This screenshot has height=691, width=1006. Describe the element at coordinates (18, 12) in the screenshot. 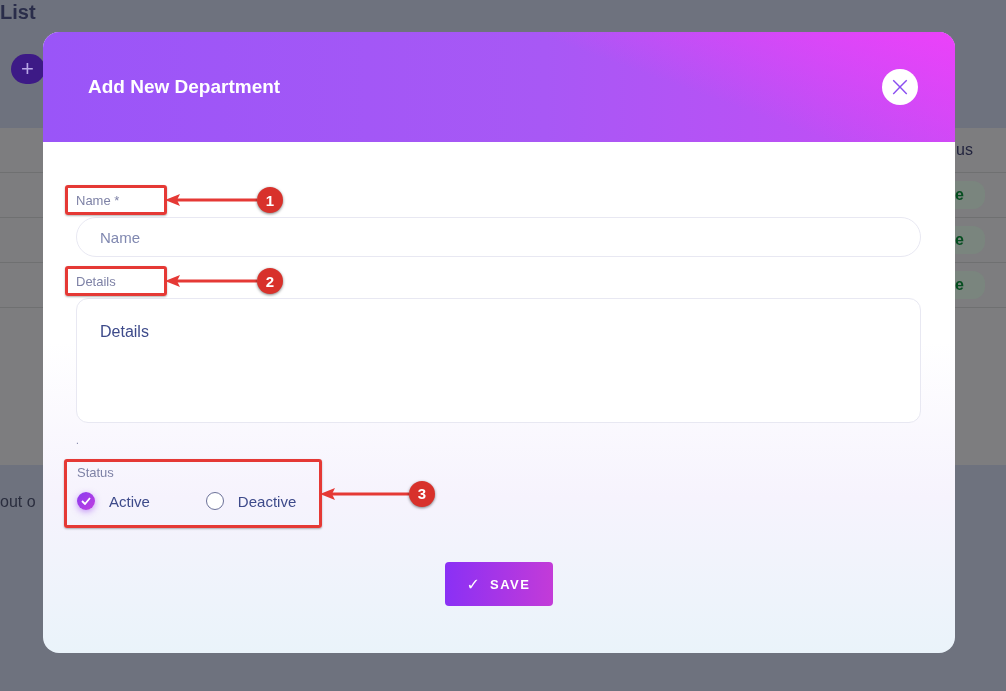

I see `page-title: List` at that location.